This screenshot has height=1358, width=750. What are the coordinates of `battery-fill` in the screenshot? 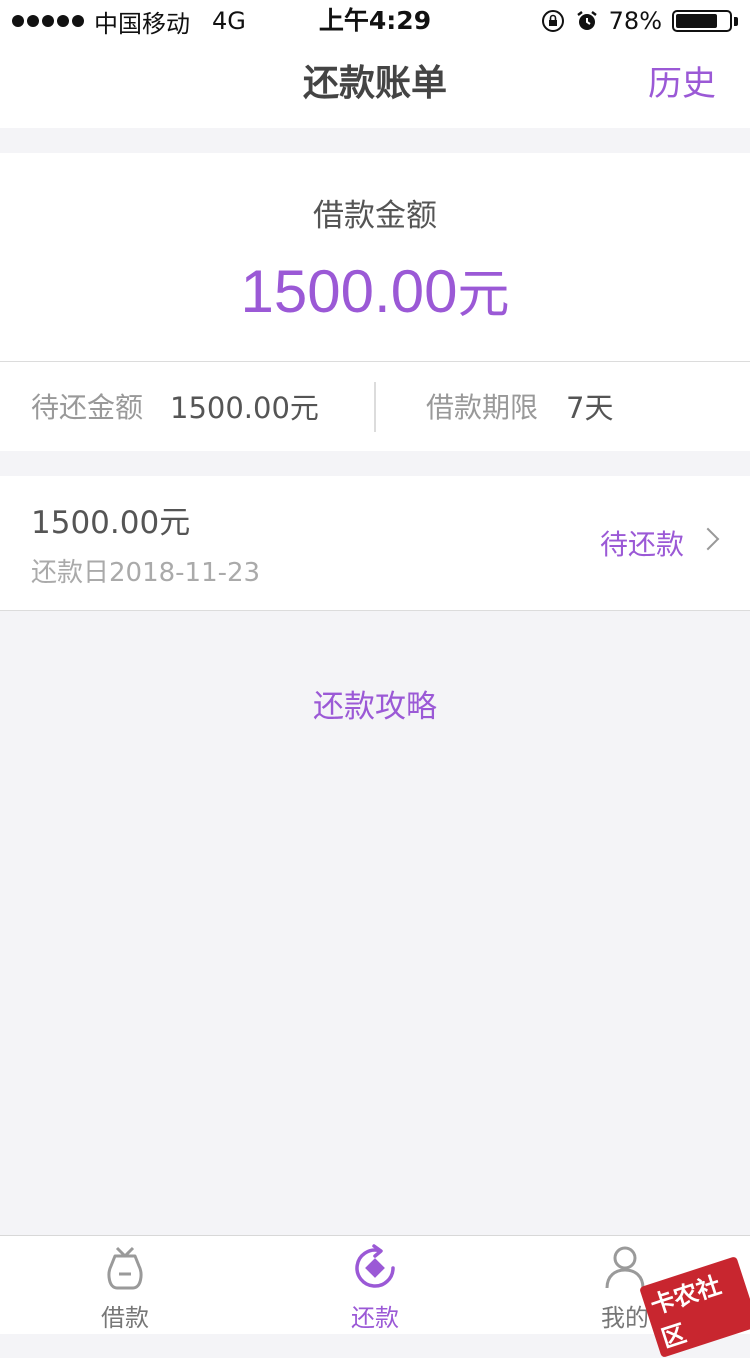 It's located at (696, 21).